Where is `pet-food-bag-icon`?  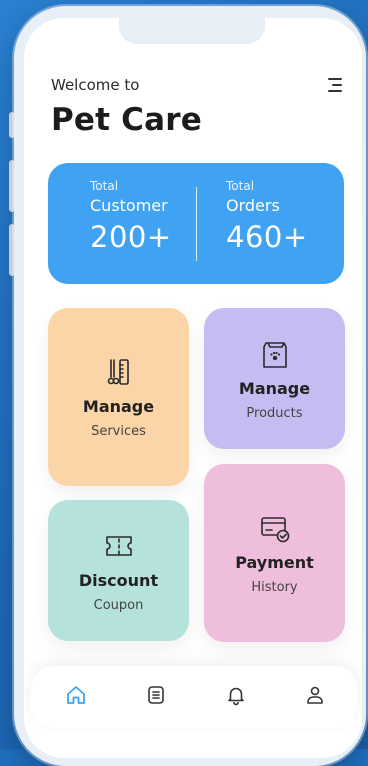
pet-food-bag-icon is located at coordinates (274, 354).